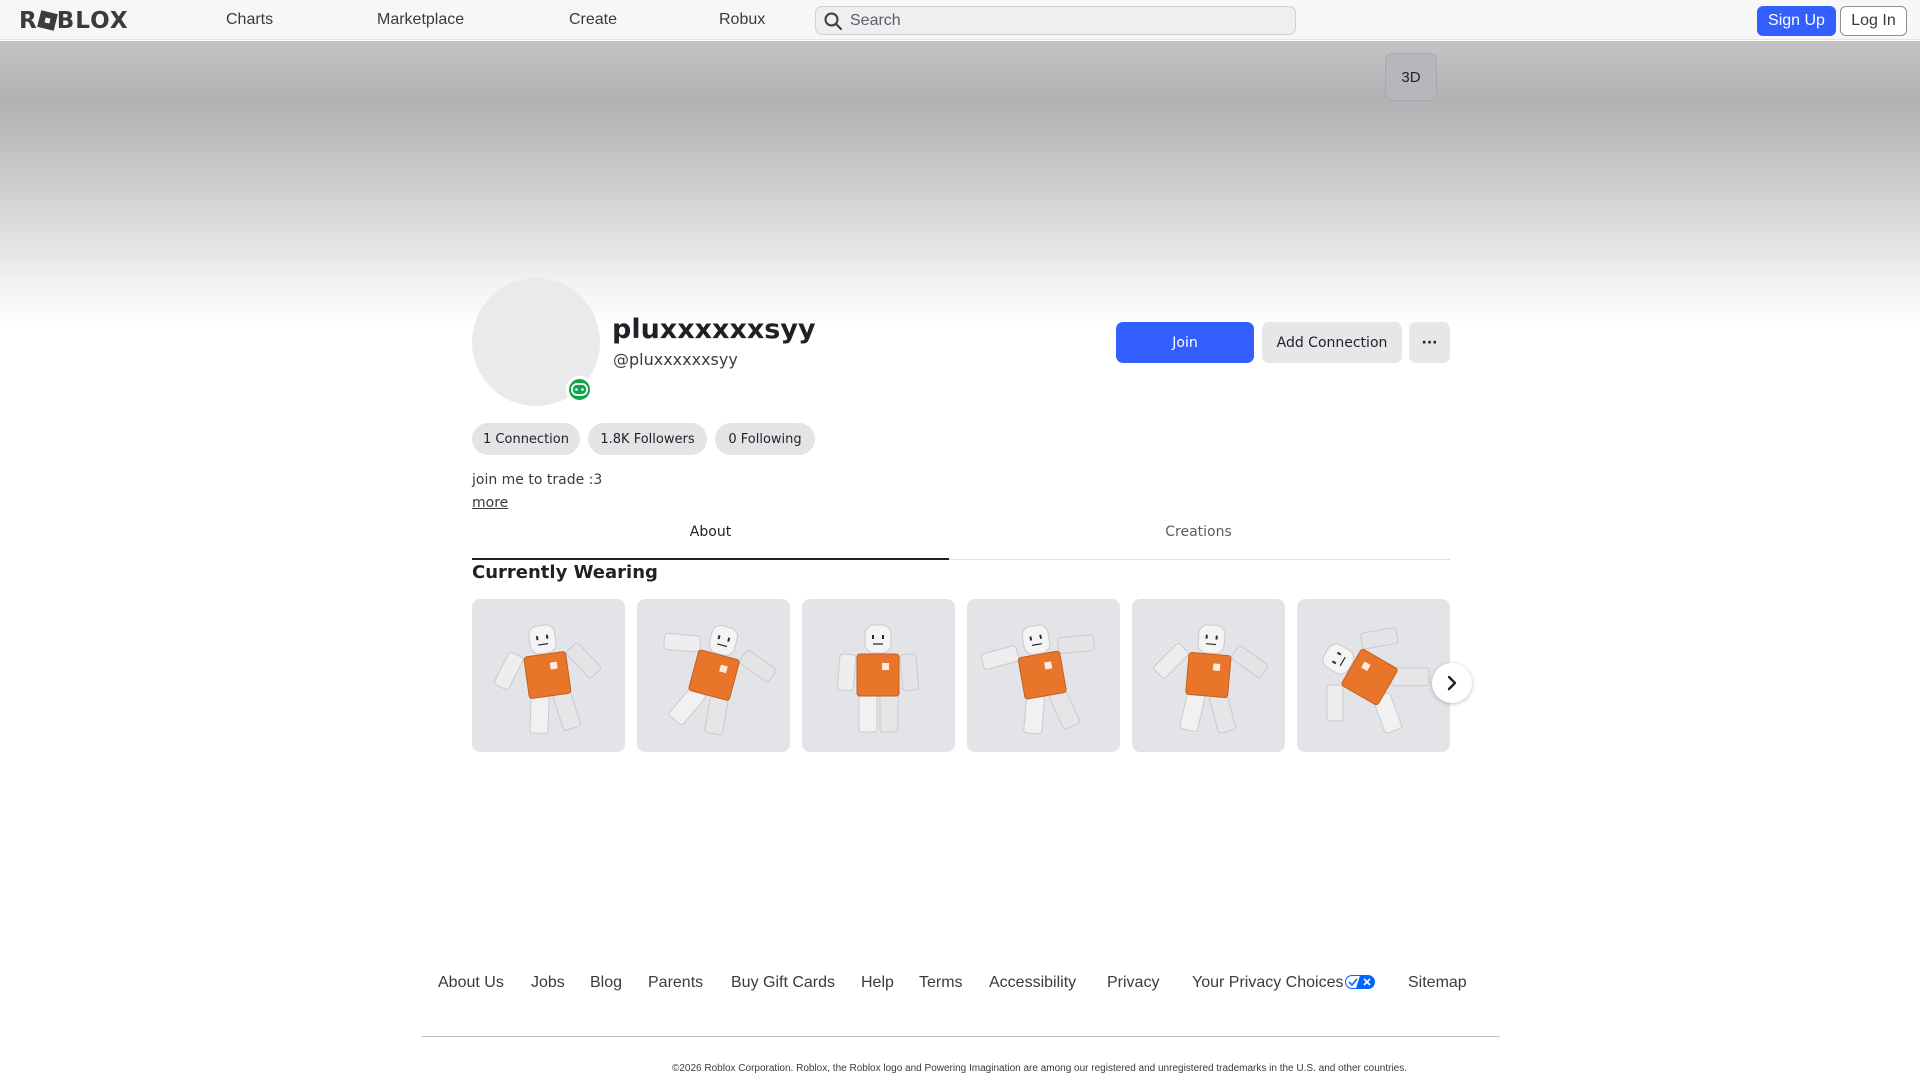  I want to click on more-options-button: ···, so click(1429, 342).